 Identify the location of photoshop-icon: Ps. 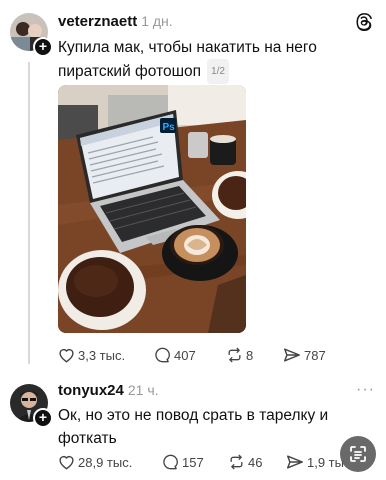
(169, 127).